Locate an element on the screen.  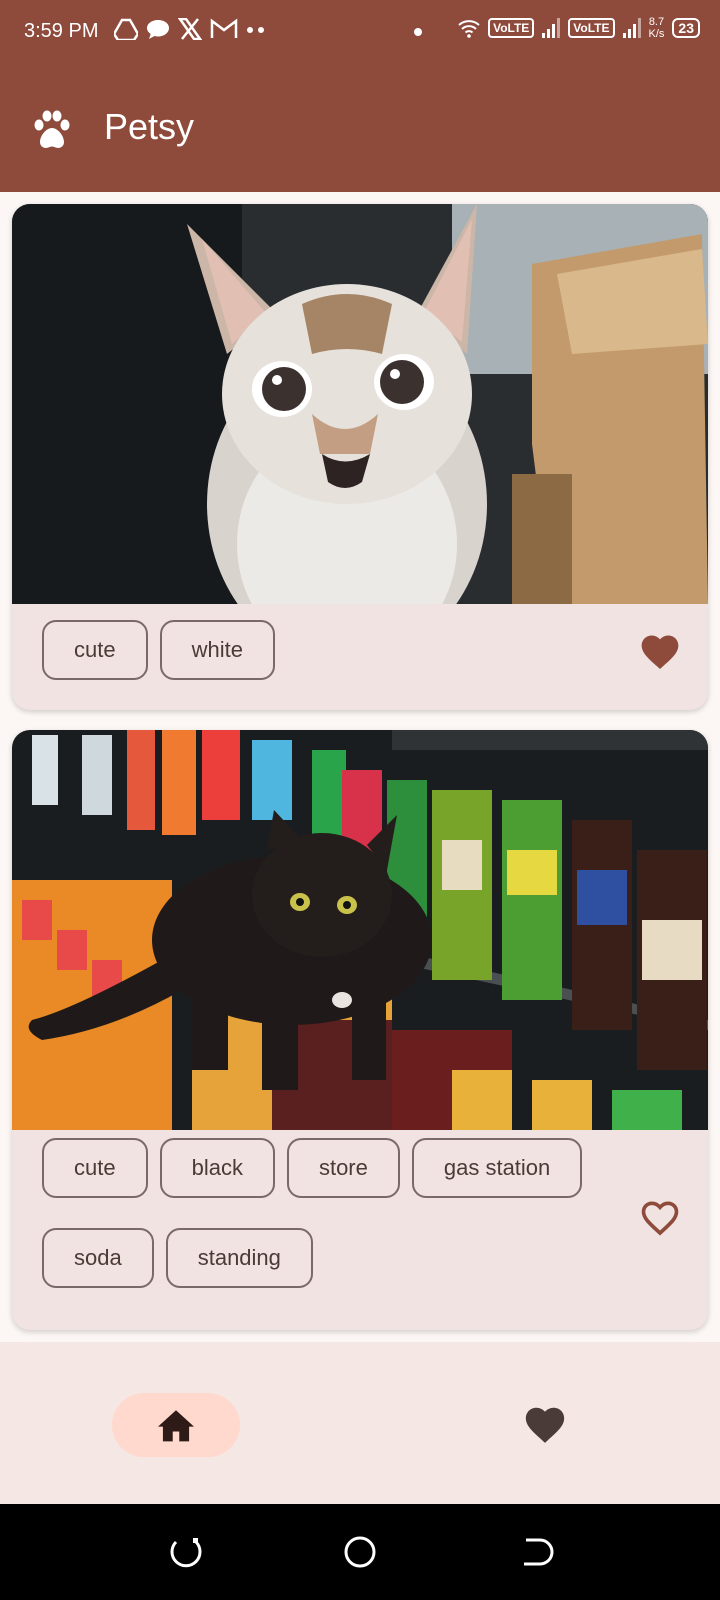
recents-icon is located at coordinates (186, 1552).